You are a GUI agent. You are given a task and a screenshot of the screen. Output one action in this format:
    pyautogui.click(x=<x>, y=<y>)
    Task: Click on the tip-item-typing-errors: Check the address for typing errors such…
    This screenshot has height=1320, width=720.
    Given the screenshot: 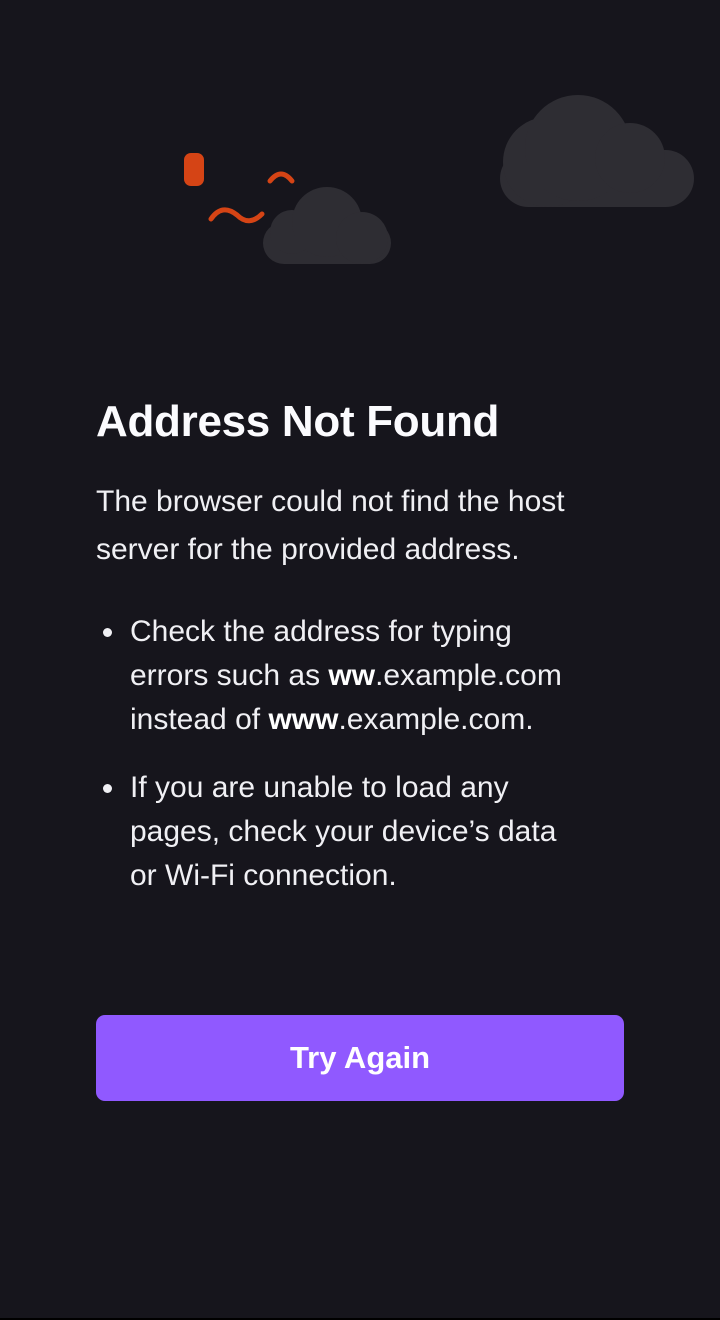 What is the action you would take?
    pyautogui.click(x=333, y=676)
    